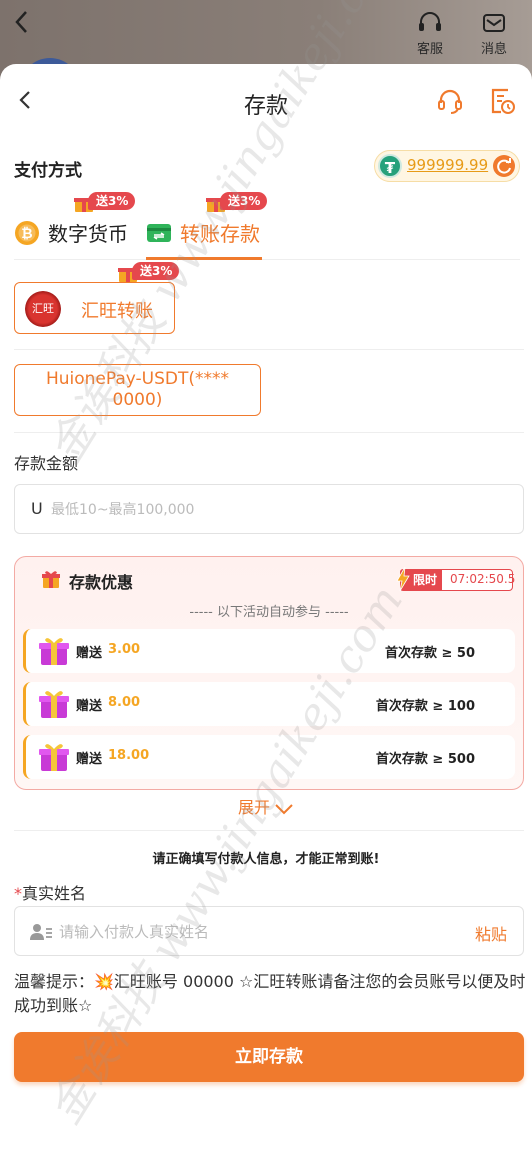  What do you see at coordinates (244, 201) in the screenshot?
I see `tab-transfer-bonus-text: 送3%` at bounding box center [244, 201].